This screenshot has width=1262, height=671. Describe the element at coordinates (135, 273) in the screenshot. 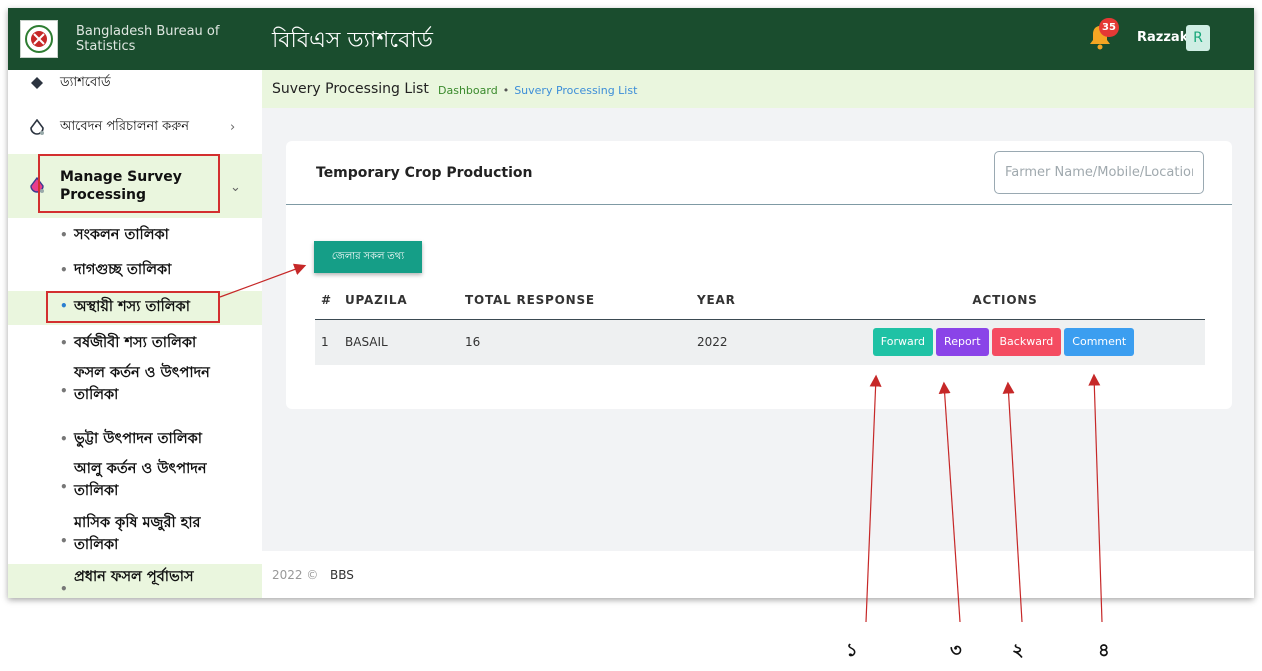

I see `sidebar-subitem: • দাগগুচ্ছ তালিকা` at that location.